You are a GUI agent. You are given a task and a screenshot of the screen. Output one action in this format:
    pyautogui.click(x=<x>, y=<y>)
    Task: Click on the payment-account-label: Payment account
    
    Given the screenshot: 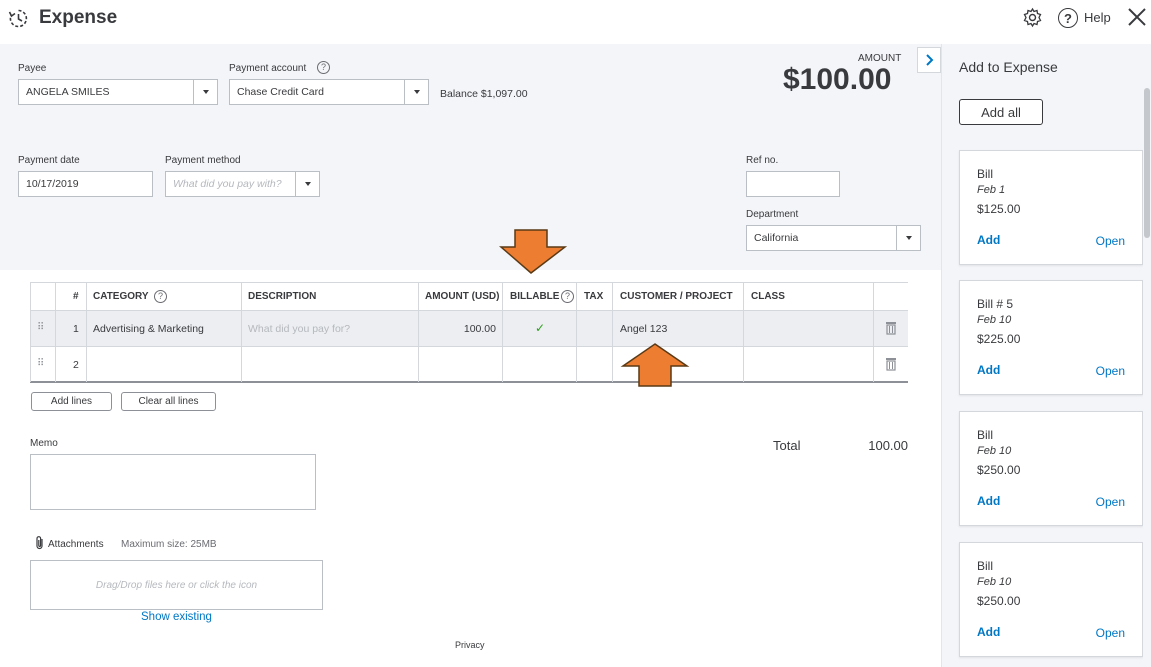 What is the action you would take?
    pyautogui.click(x=268, y=68)
    